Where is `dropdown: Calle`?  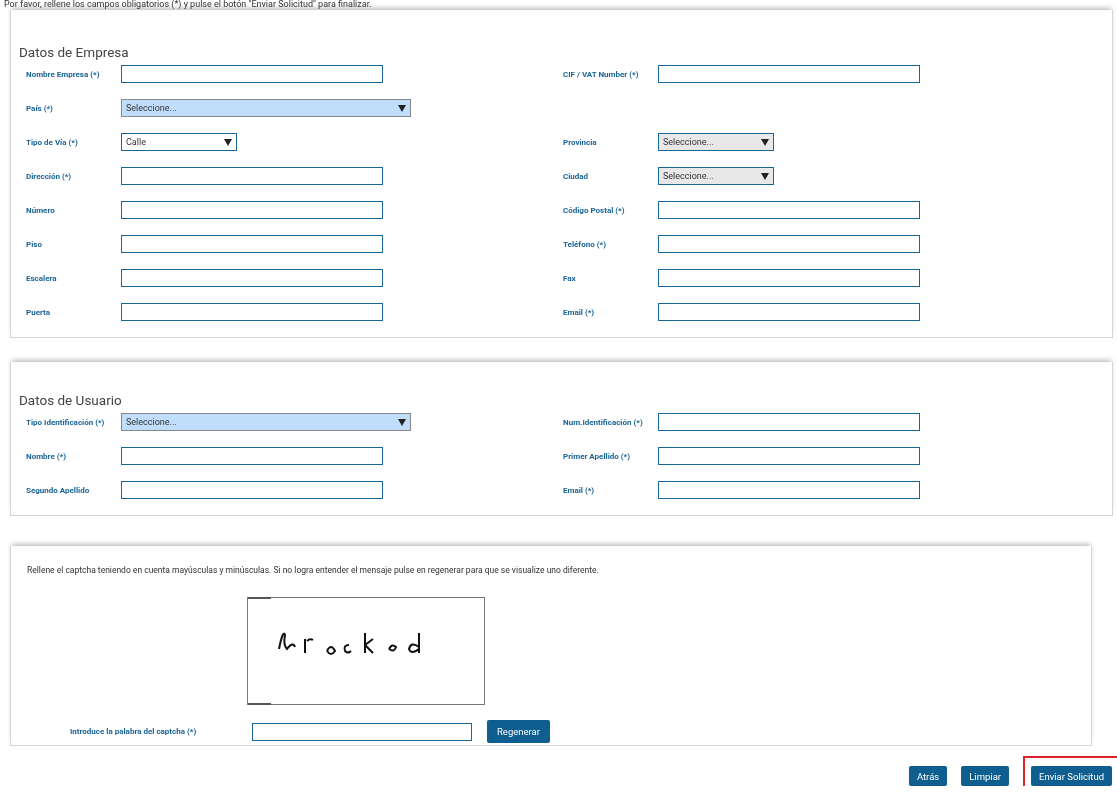
dropdown: Calle is located at coordinates (179, 142).